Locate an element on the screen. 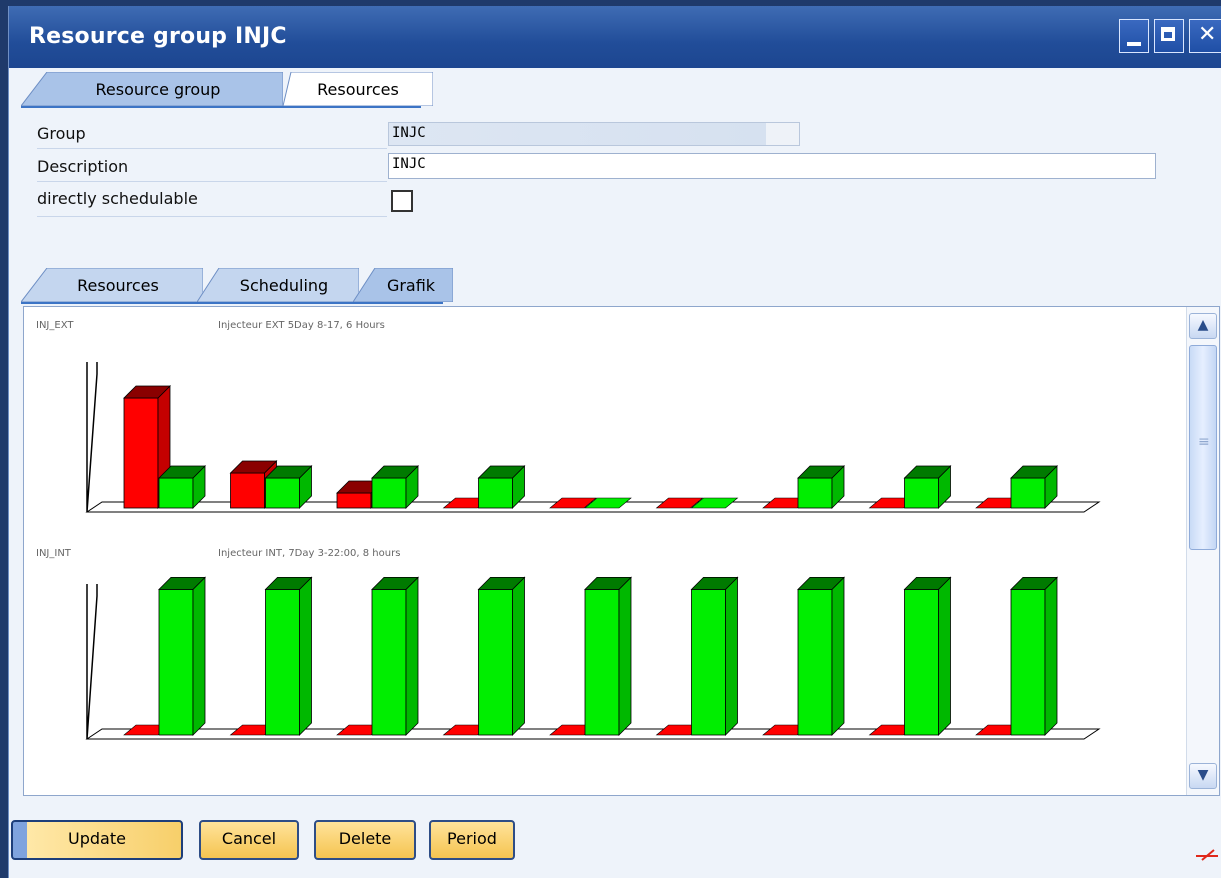  tab-label: Grafik is located at coordinates (411, 285).